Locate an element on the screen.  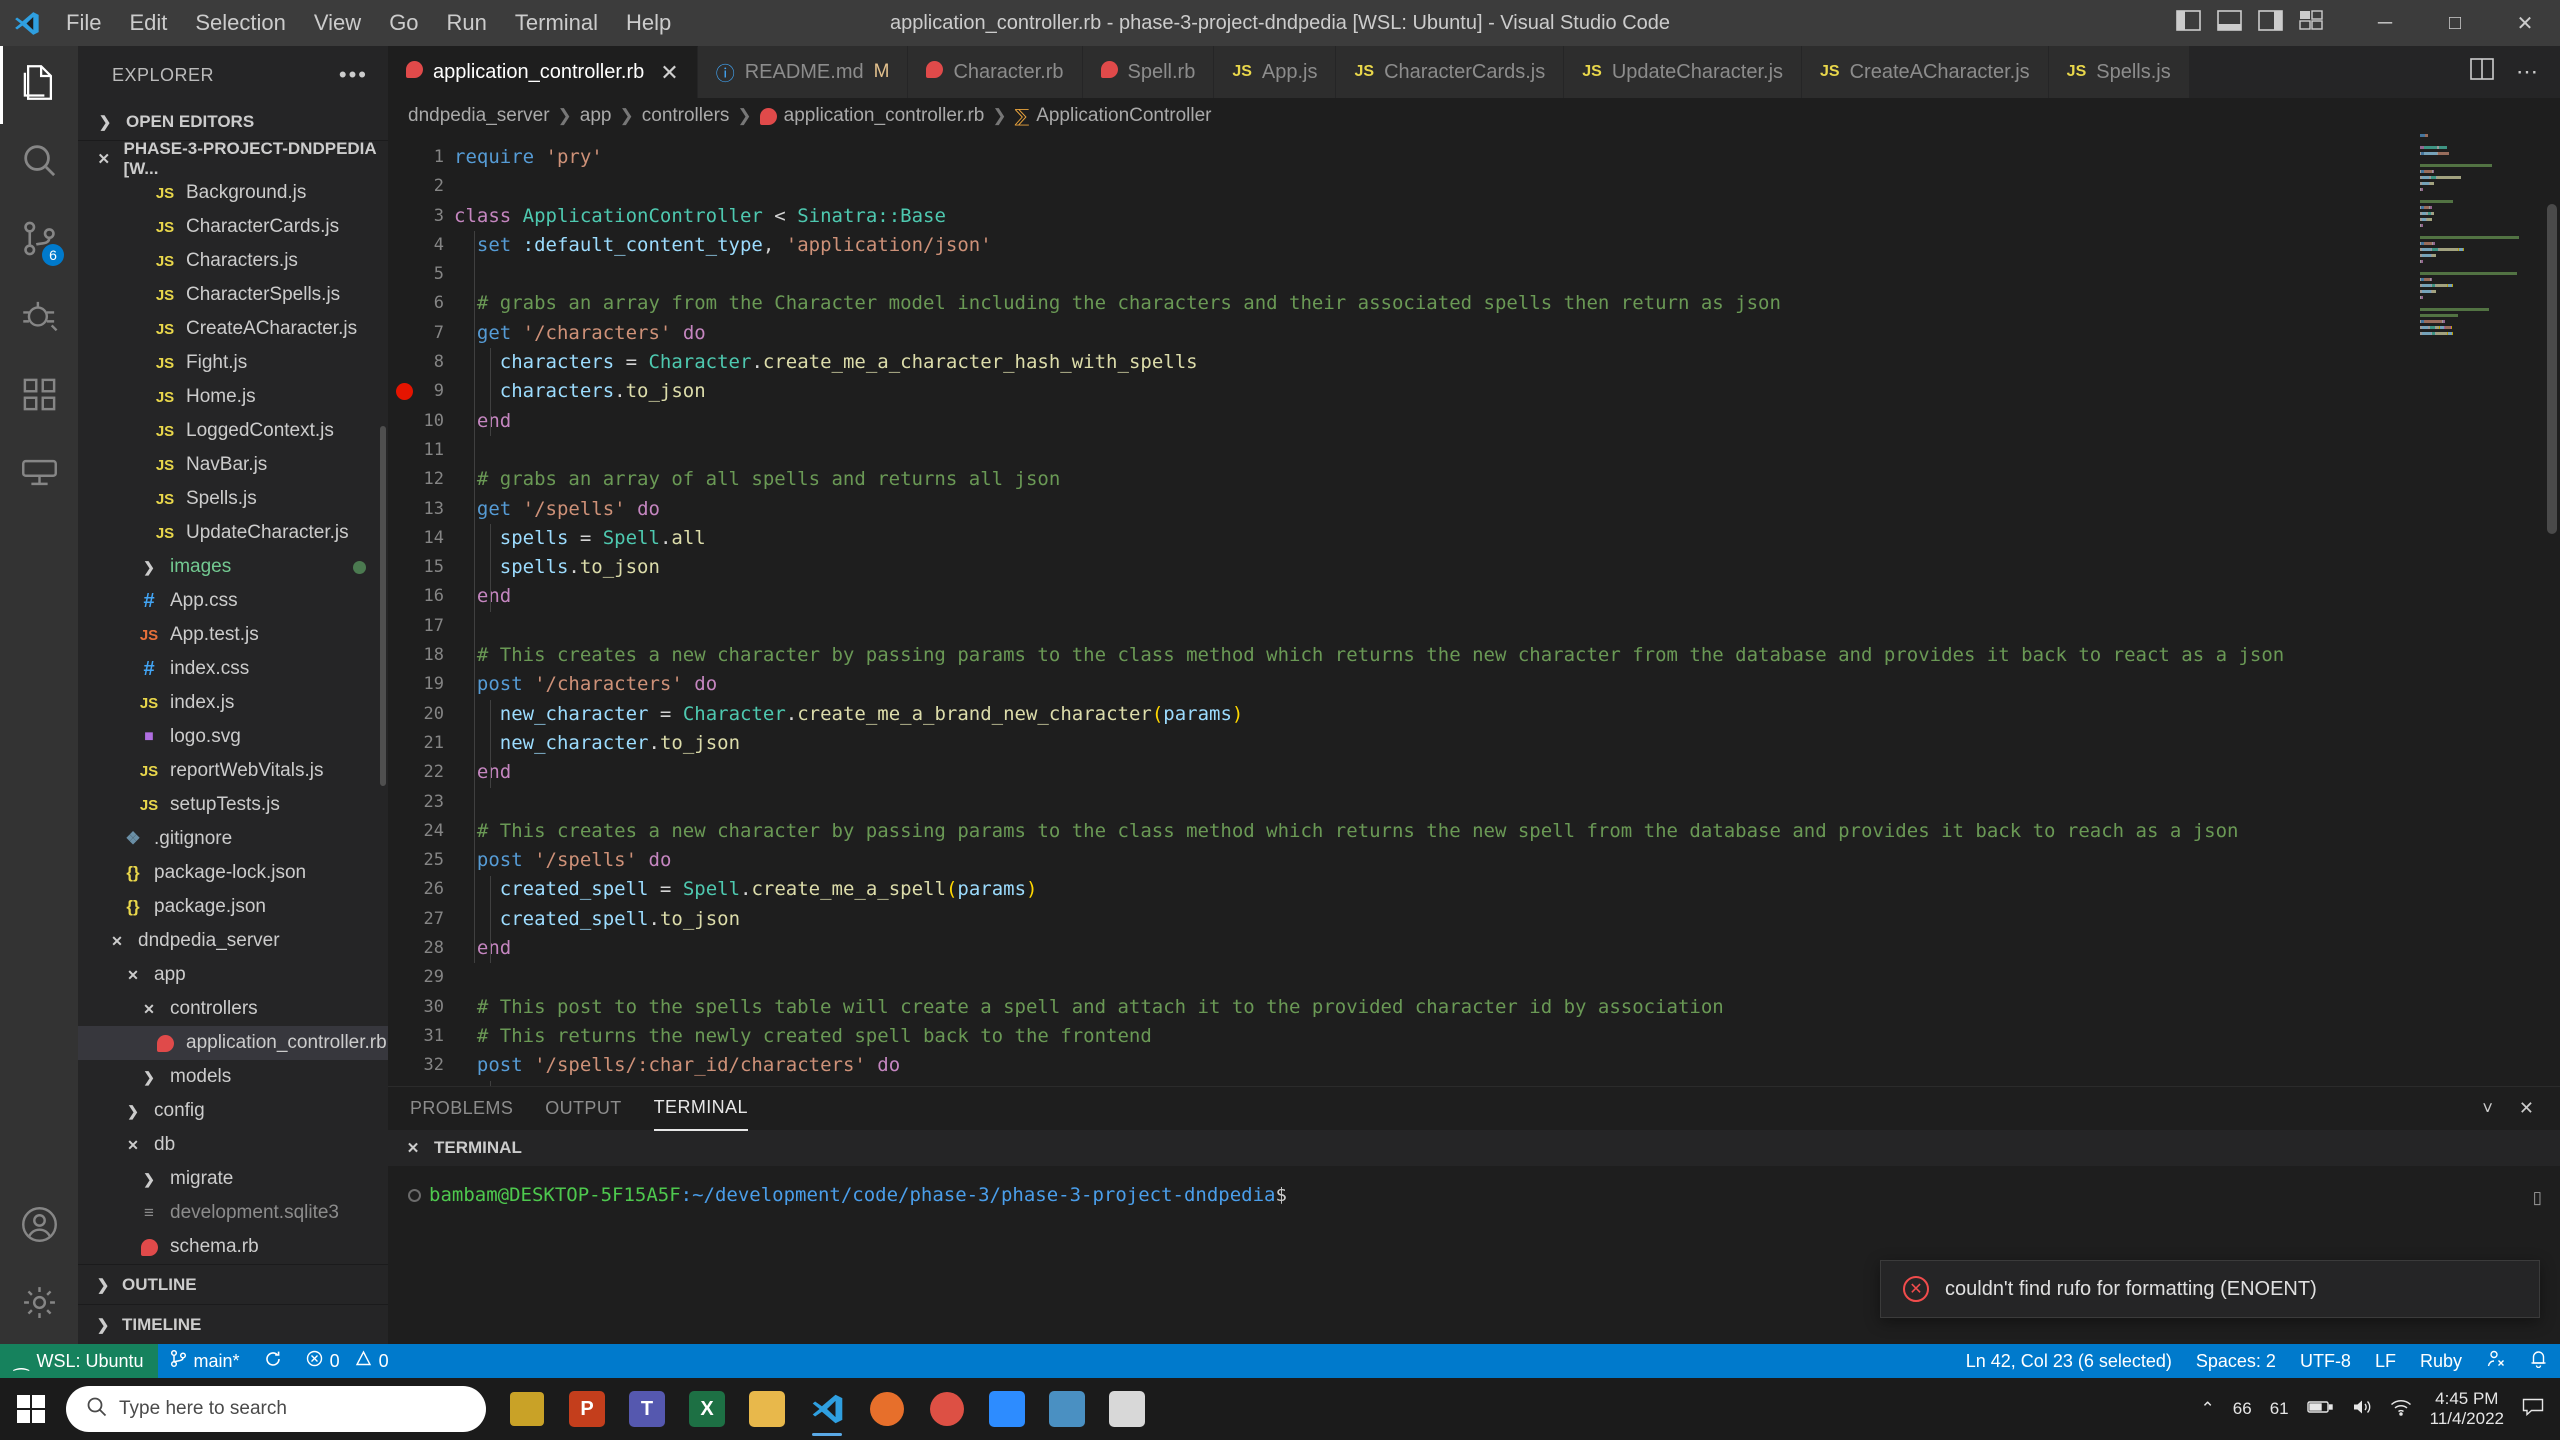
tree-item: ❯ images is located at coordinates (233, 567).